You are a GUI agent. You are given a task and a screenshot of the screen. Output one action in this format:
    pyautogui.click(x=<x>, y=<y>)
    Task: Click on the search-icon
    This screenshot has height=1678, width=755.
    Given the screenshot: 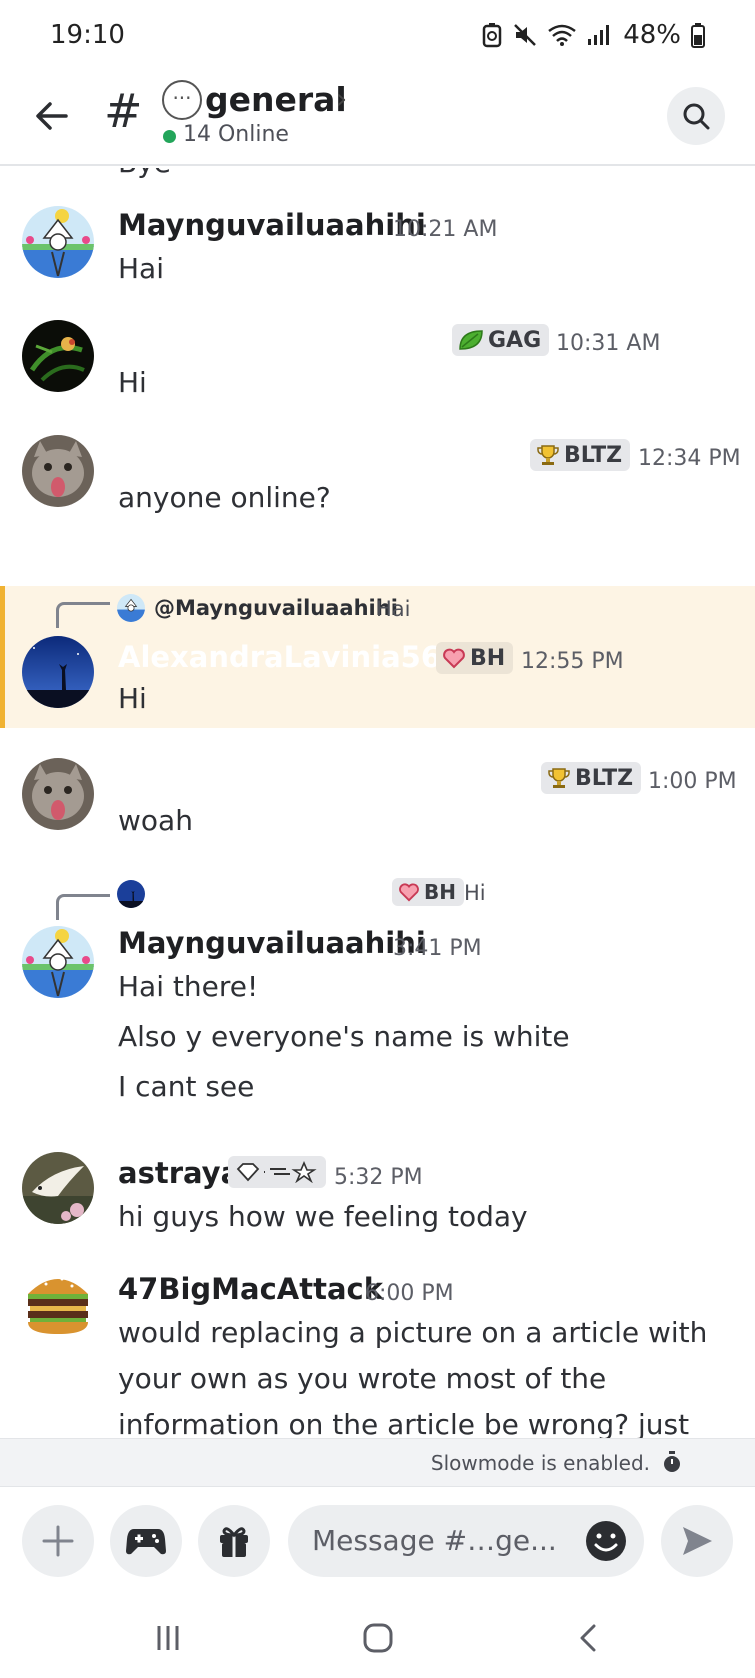 What is the action you would take?
    pyautogui.click(x=696, y=116)
    